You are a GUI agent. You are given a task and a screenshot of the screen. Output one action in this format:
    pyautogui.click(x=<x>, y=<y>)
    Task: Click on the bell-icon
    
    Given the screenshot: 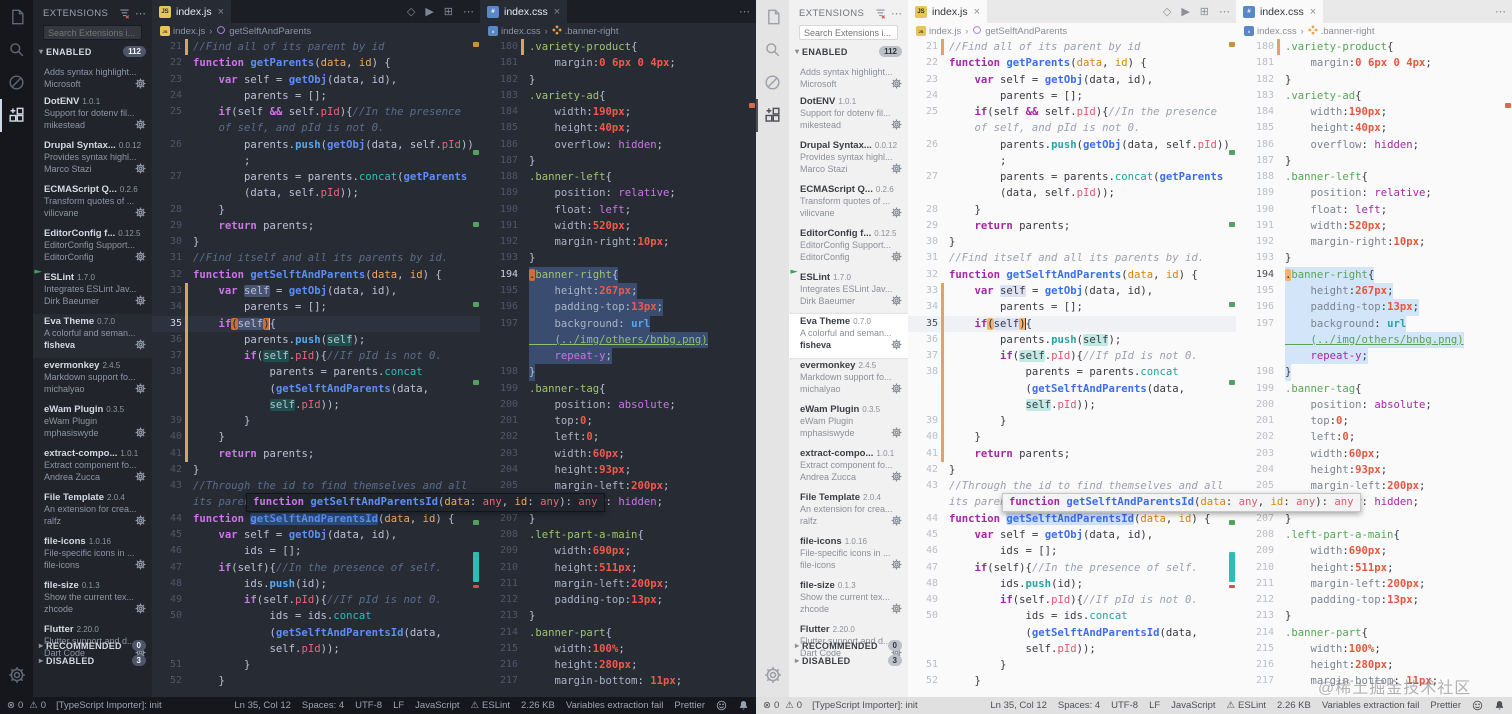 What is the action you would take?
    pyautogui.click(x=1499, y=705)
    